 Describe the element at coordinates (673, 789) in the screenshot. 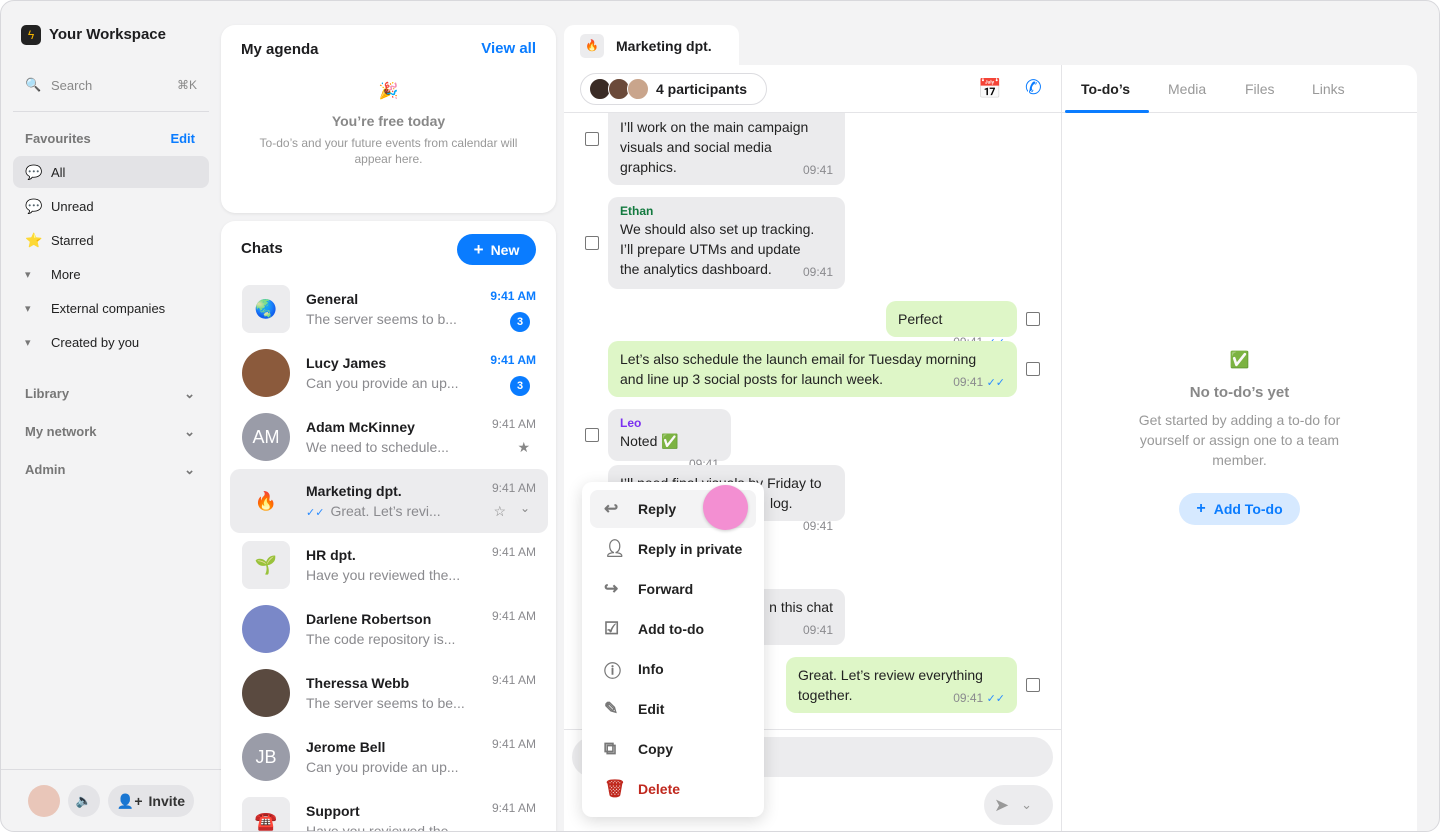

I see `menu-item-delete: 🗑︎ Delete` at that location.